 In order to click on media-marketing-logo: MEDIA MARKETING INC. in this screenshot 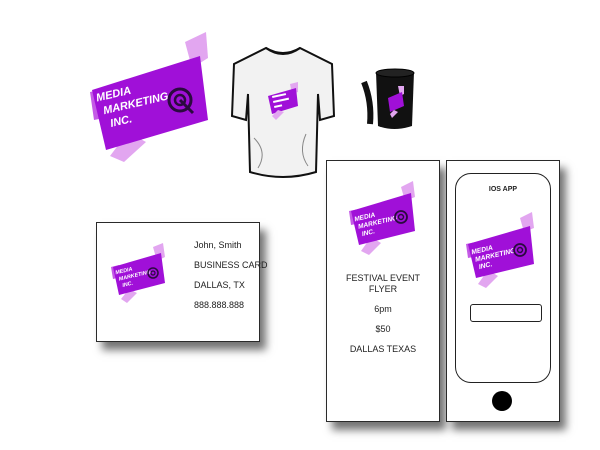, I will do `click(149, 97)`.